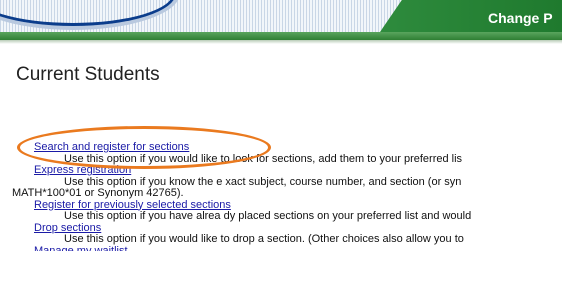  What do you see at coordinates (520, 18) in the screenshot?
I see `change-password-link: Change P` at bounding box center [520, 18].